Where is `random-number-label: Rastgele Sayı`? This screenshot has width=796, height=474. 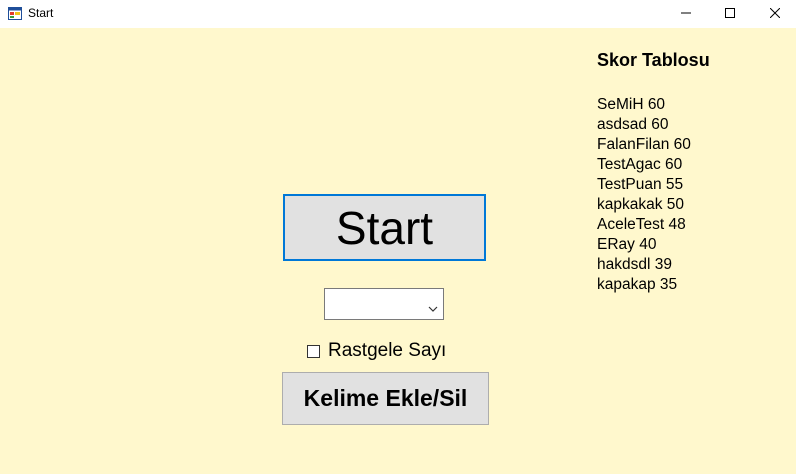 random-number-label: Rastgele Sayı is located at coordinates (387, 350).